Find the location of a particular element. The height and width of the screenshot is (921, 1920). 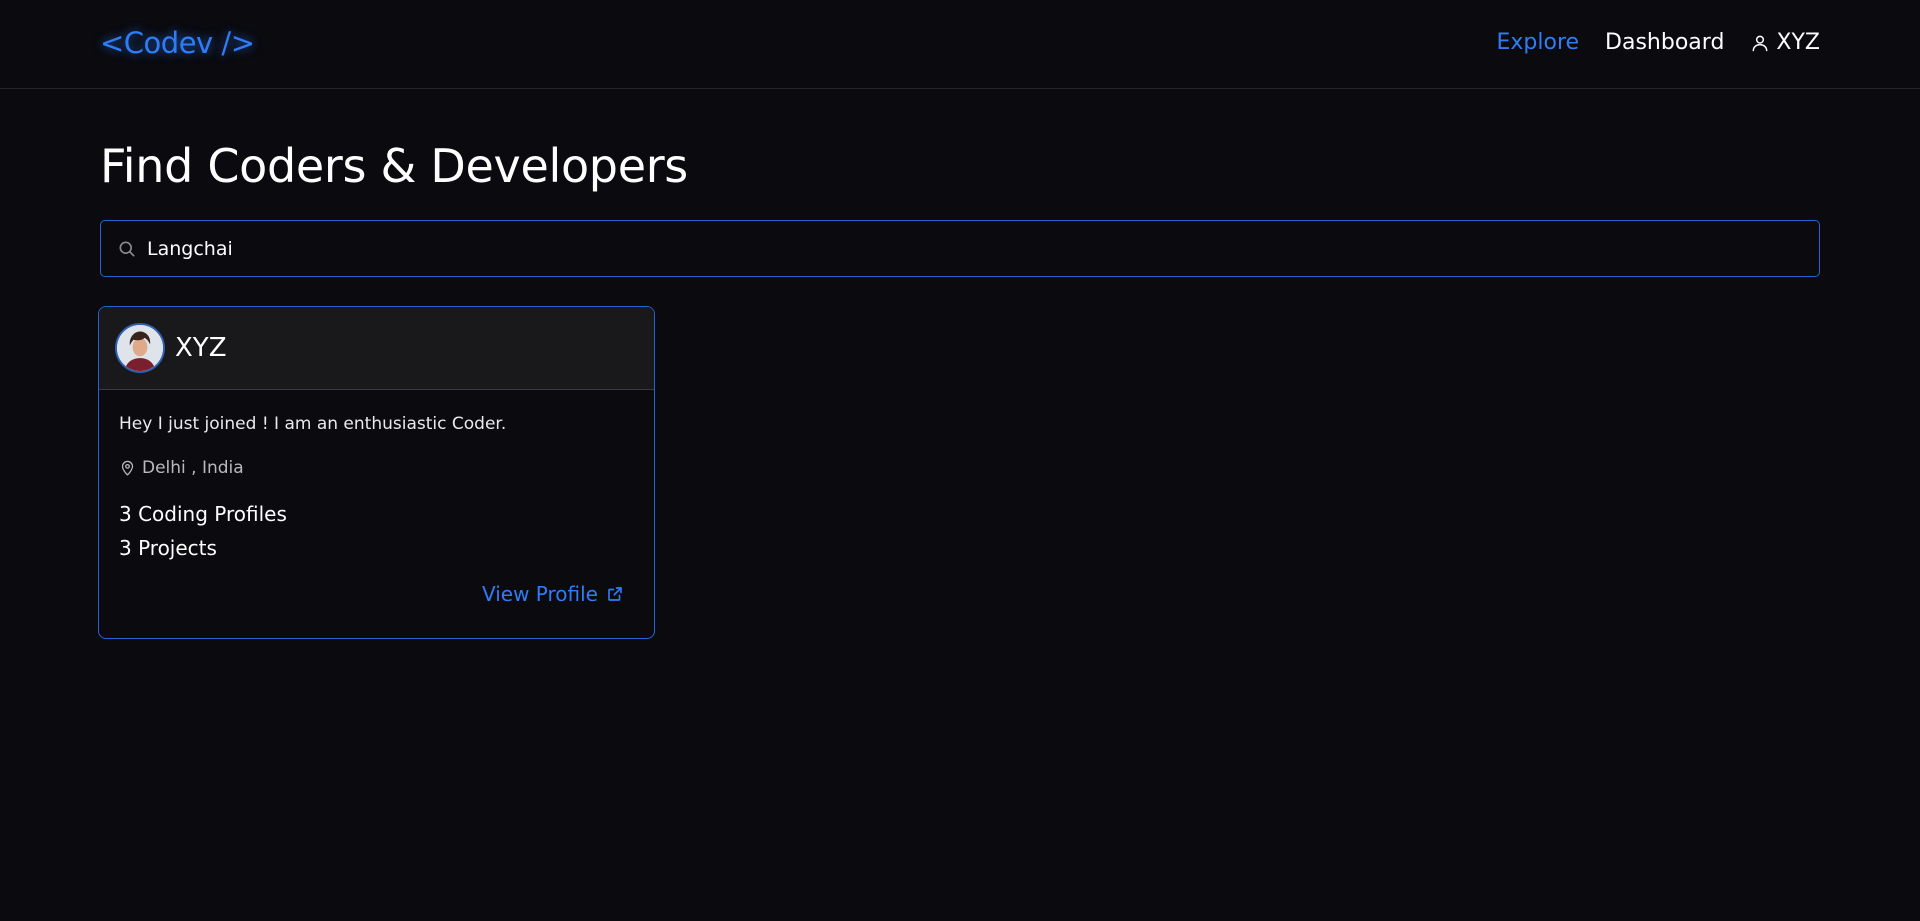

nav-link-dashboard: Dashboard is located at coordinates (1664, 42).